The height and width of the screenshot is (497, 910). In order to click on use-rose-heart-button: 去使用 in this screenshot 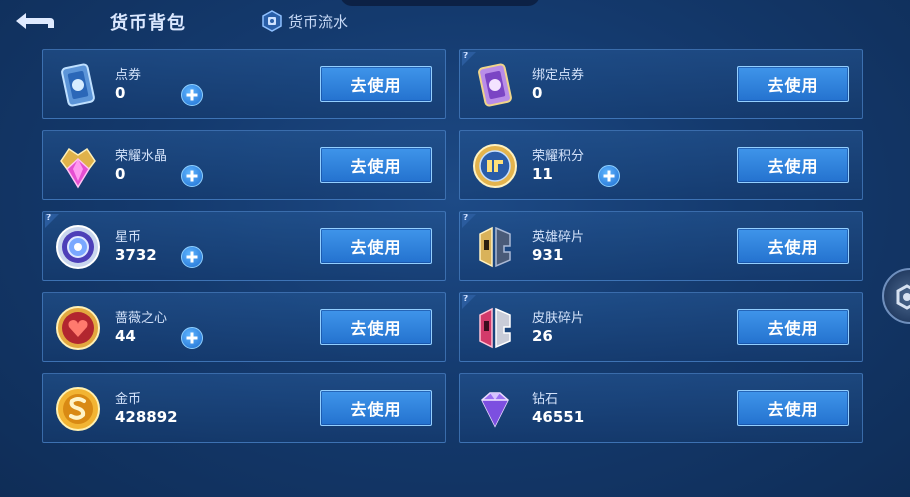, I will do `click(376, 327)`.